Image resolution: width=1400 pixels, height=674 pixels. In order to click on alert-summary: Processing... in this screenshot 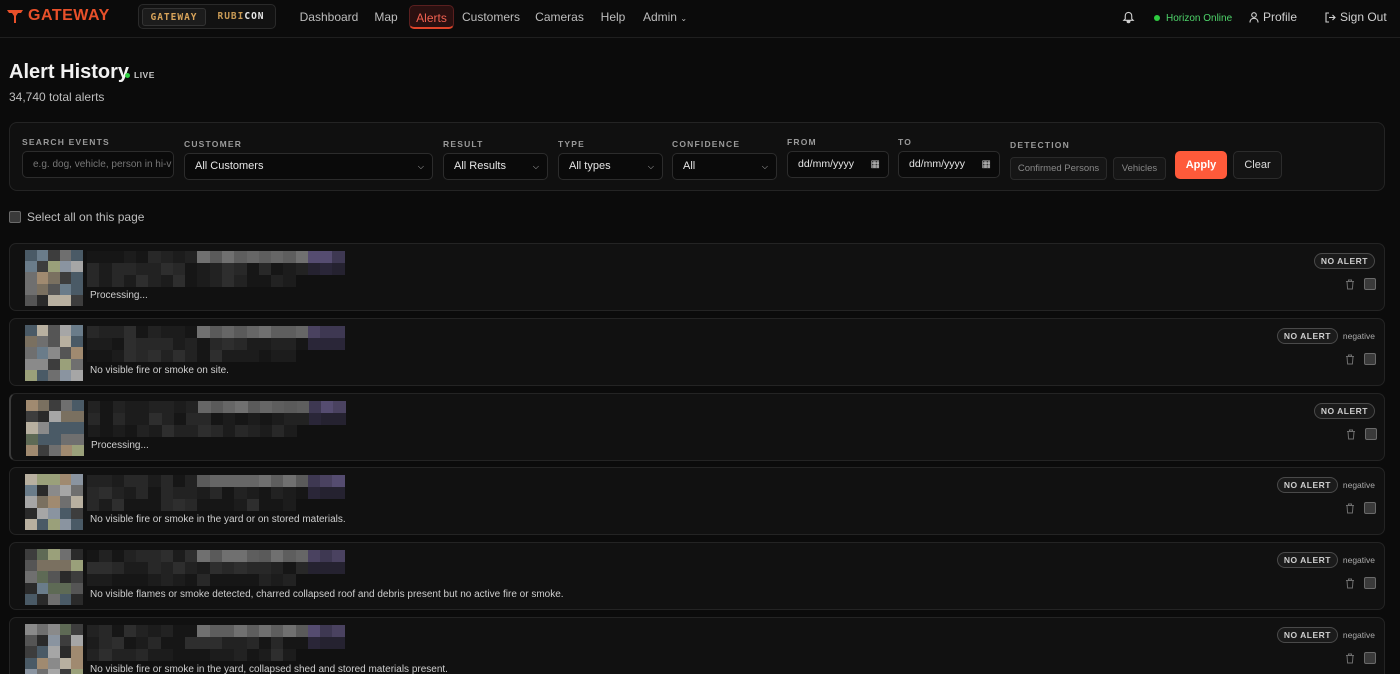, I will do `click(119, 295)`.